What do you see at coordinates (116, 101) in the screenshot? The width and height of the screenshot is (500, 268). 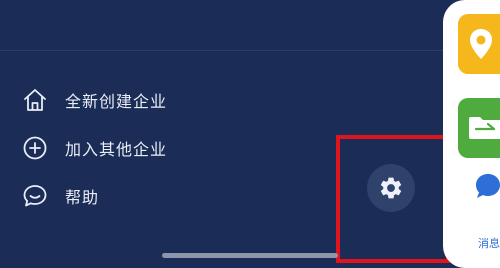 I see `create-enterprise-label: 全新创建企业` at bounding box center [116, 101].